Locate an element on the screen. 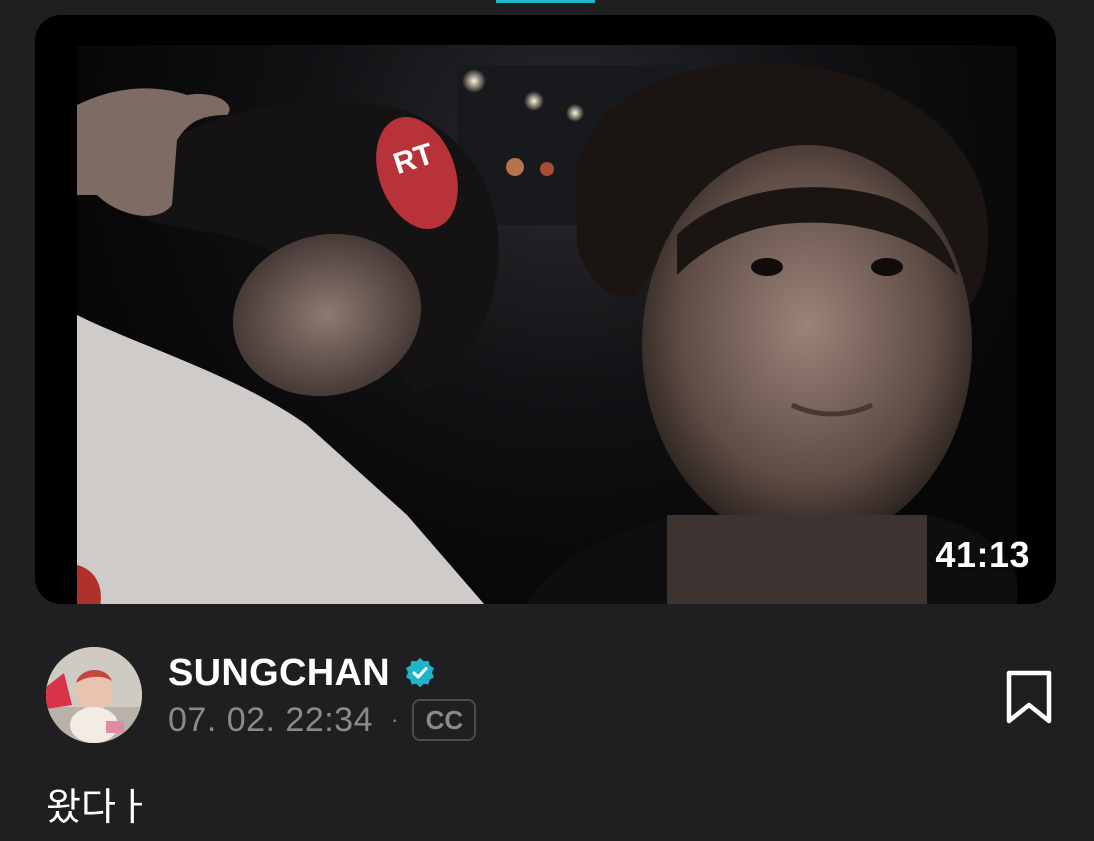 The image size is (1094, 841). post-caption: 왔다ㅏ is located at coordinates (98, 807).